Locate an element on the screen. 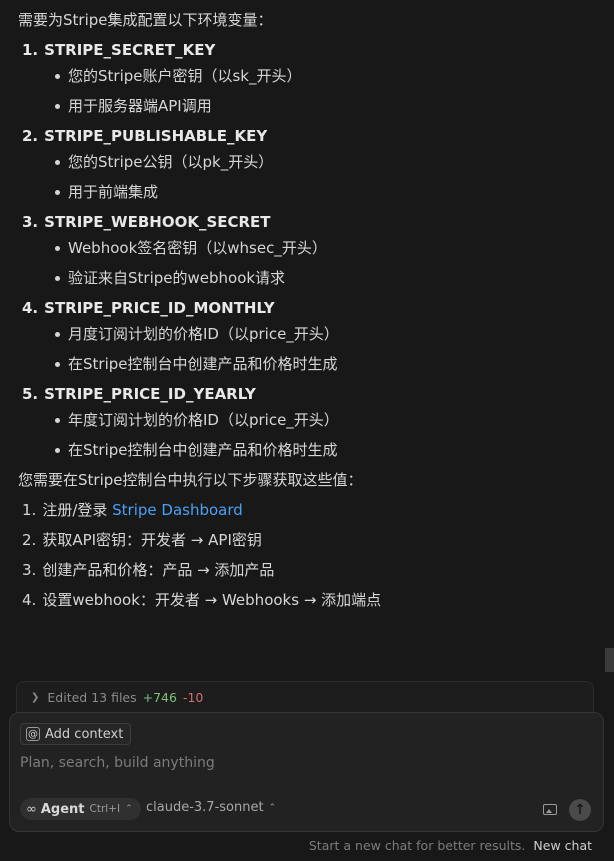  arrow-up-icon: ↑ is located at coordinates (580, 810).